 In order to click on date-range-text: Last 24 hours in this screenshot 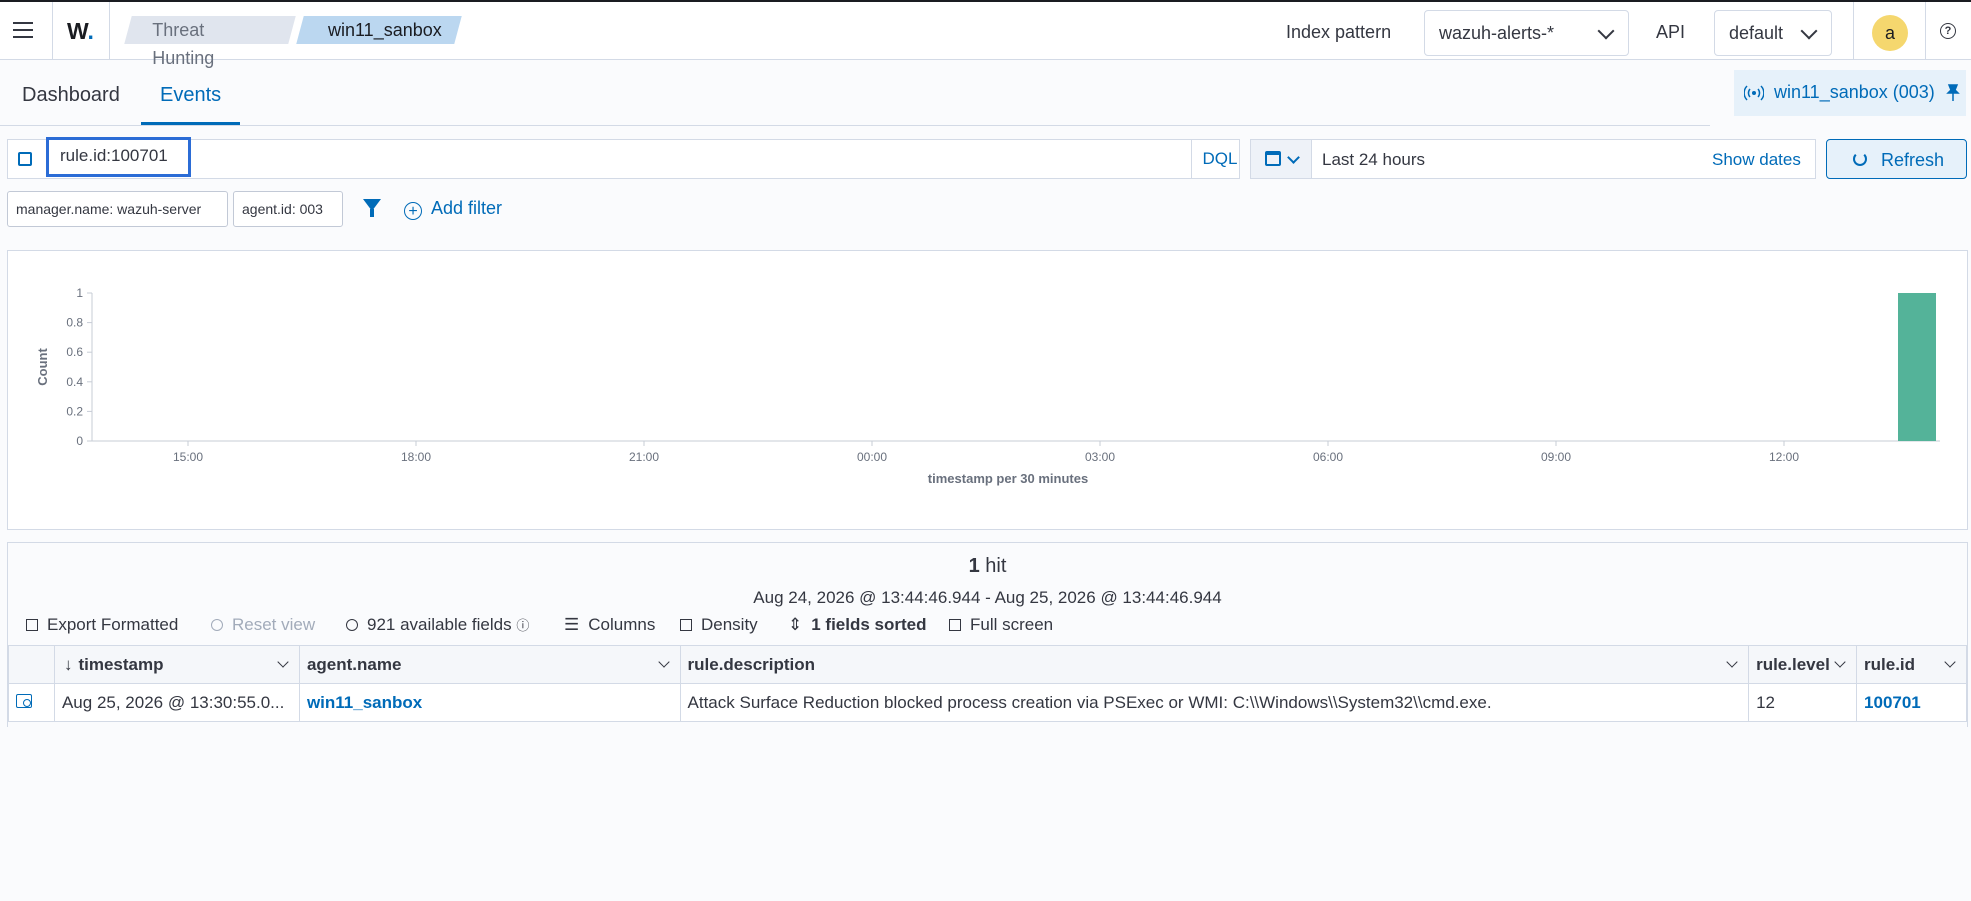, I will do `click(1373, 160)`.